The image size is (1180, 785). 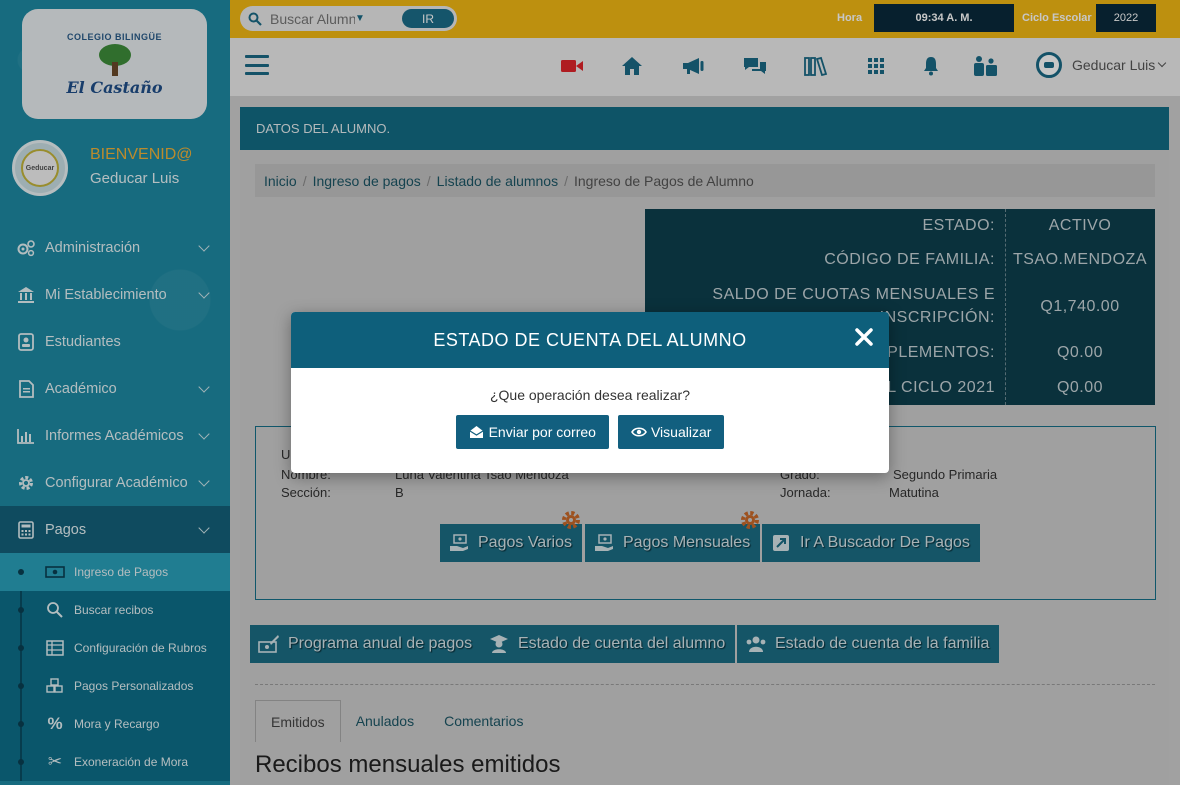 What do you see at coordinates (864, 337) in the screenshot?
I see `close-icon` at bounding box center [864, 337].